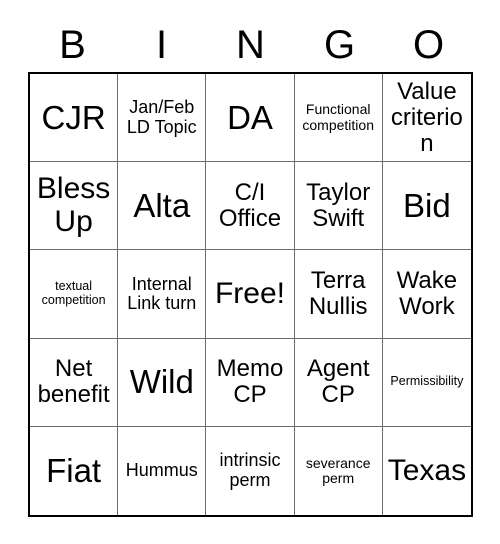 Image resolution: width=500 pixels, height=544 pixels. I want to click on bingo-cell: Bid, so click(426, 206).